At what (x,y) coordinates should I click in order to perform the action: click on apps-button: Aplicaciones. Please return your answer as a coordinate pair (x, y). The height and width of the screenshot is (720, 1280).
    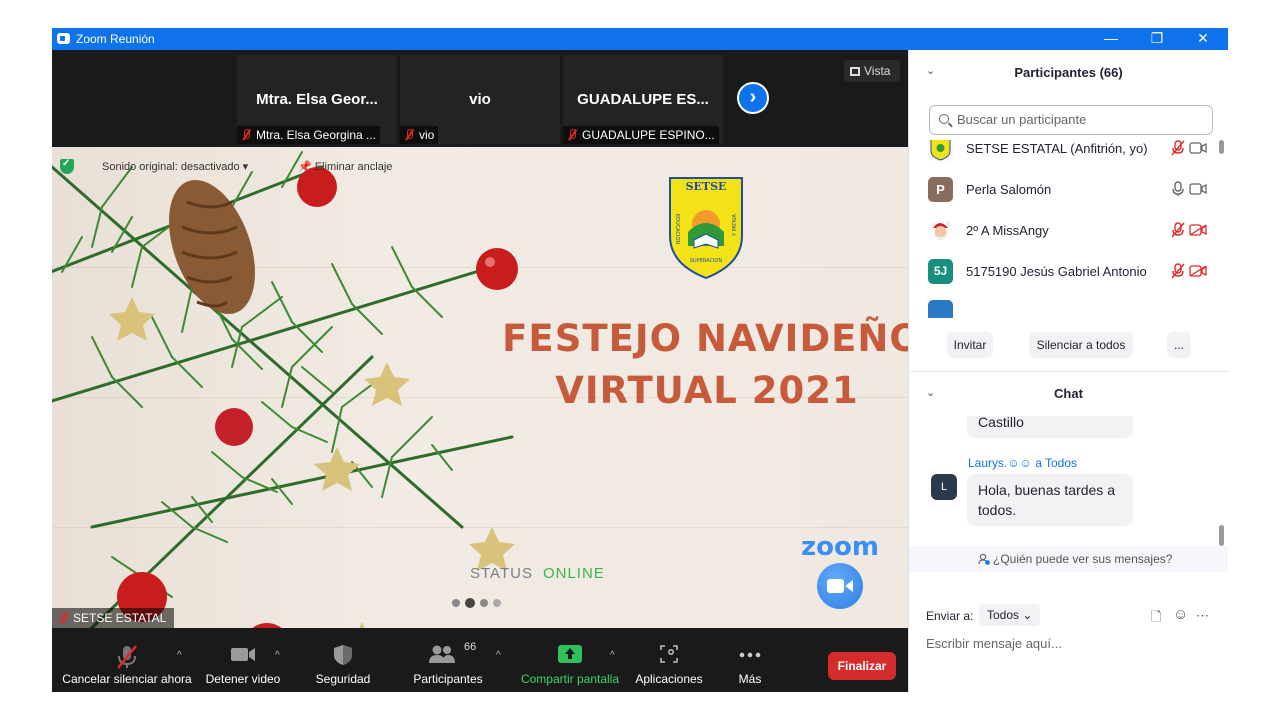
    Looking at the image, I should click on (669, 660).